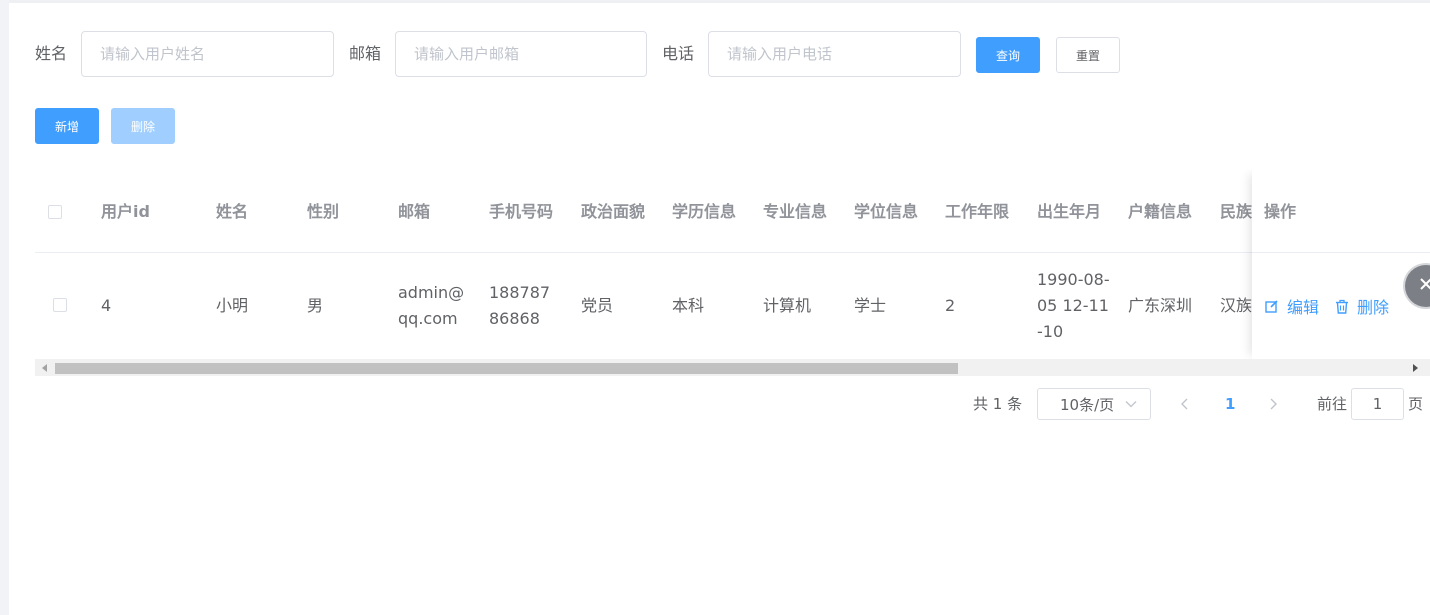 Image resolution: width=1430 pixels, height=615 pixels. What do you see at coordinates (207, 54) in the screenshot?
I see `name-input` at bounding box center [207, 54].